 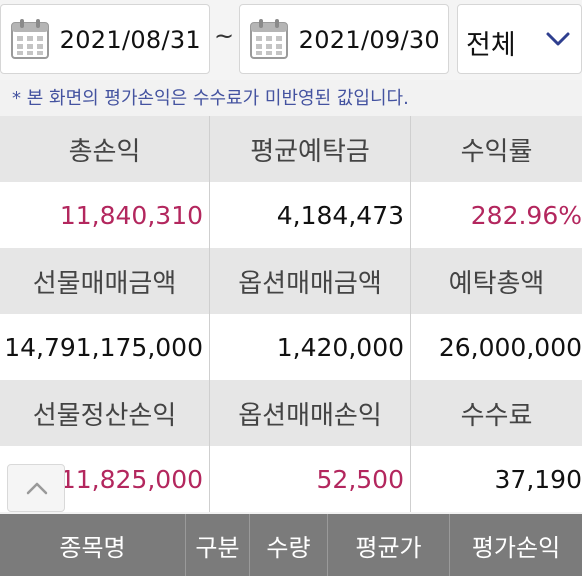 What do you see at coordinates (519, 39) in the screenshot?
I see `filter-select: 전체` at bounding box center [519, 39].